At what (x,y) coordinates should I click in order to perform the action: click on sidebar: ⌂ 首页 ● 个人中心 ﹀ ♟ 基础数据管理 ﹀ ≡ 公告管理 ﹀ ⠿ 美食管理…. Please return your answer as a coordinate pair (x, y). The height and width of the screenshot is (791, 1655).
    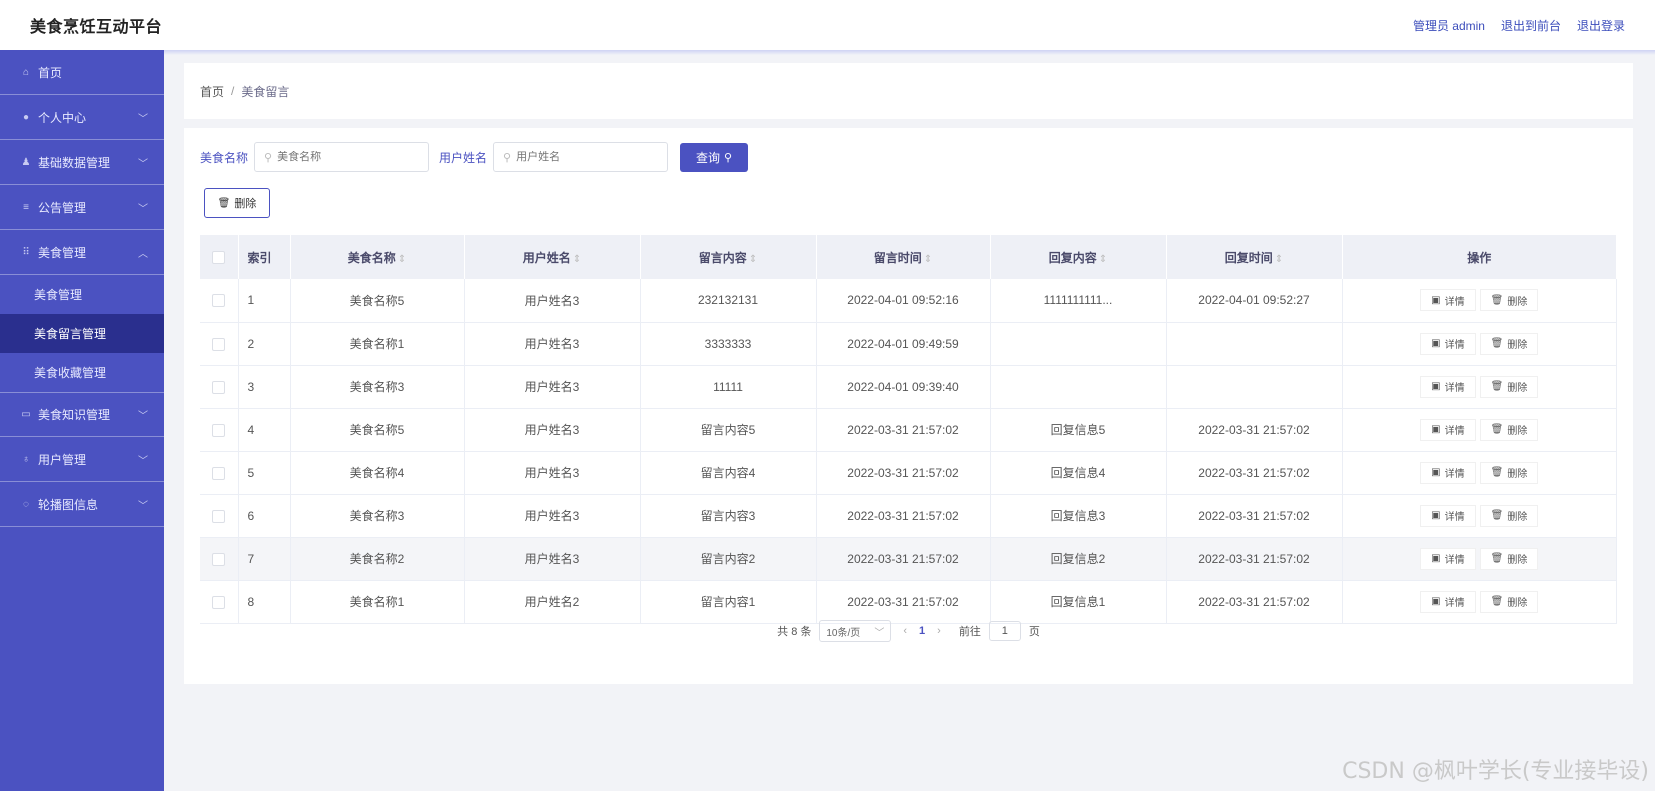
    Looking at the image, I should click on (82, 420).